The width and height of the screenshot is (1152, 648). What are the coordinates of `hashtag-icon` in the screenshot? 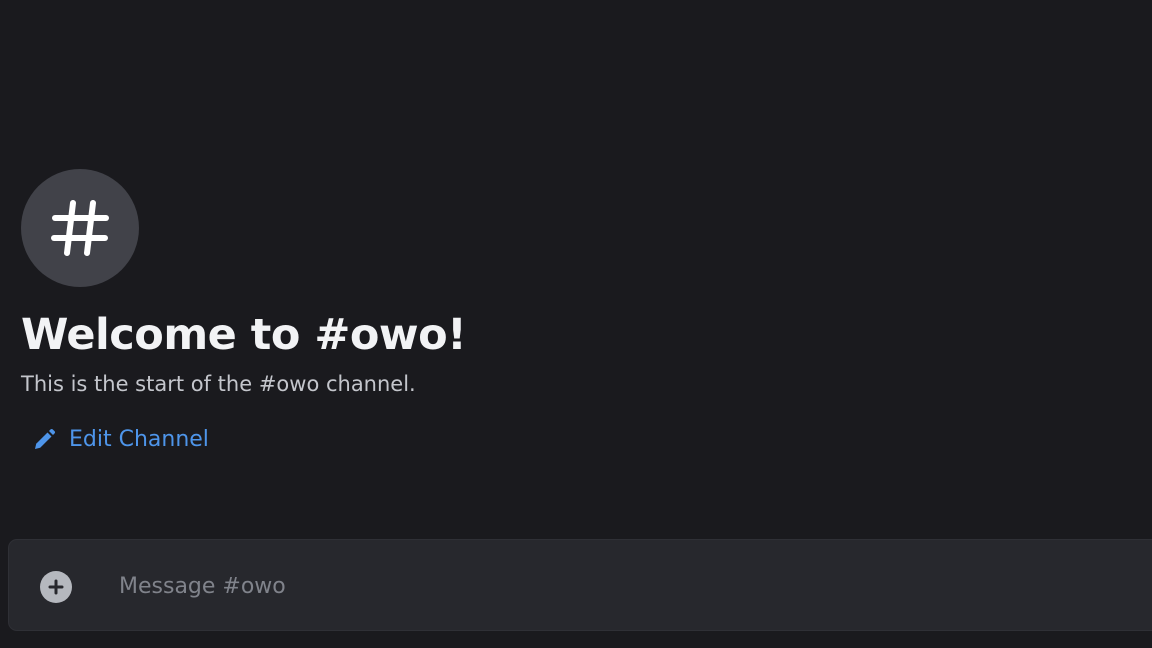 It's located at (80, 228).